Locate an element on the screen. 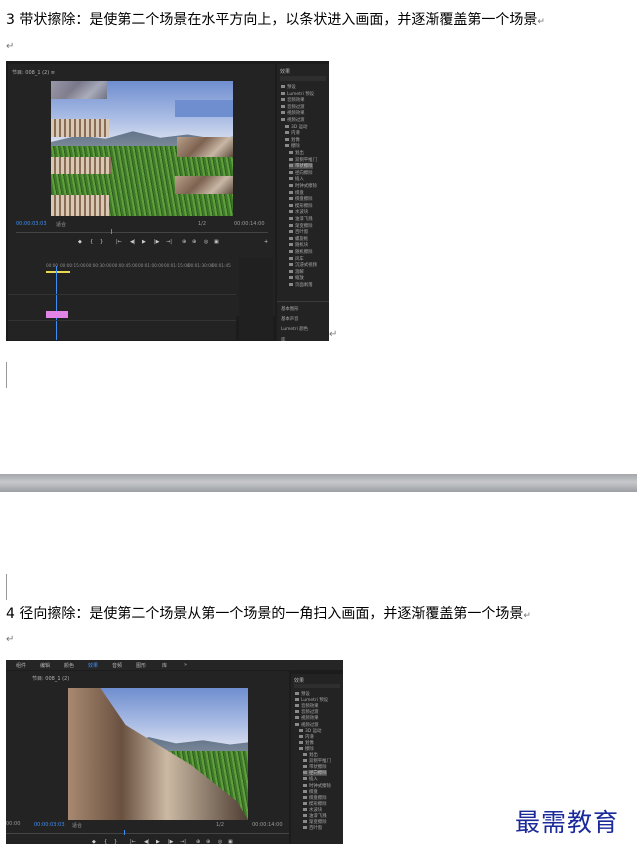  effect-item: 螺旋框 is located at coordinates (298, 239).